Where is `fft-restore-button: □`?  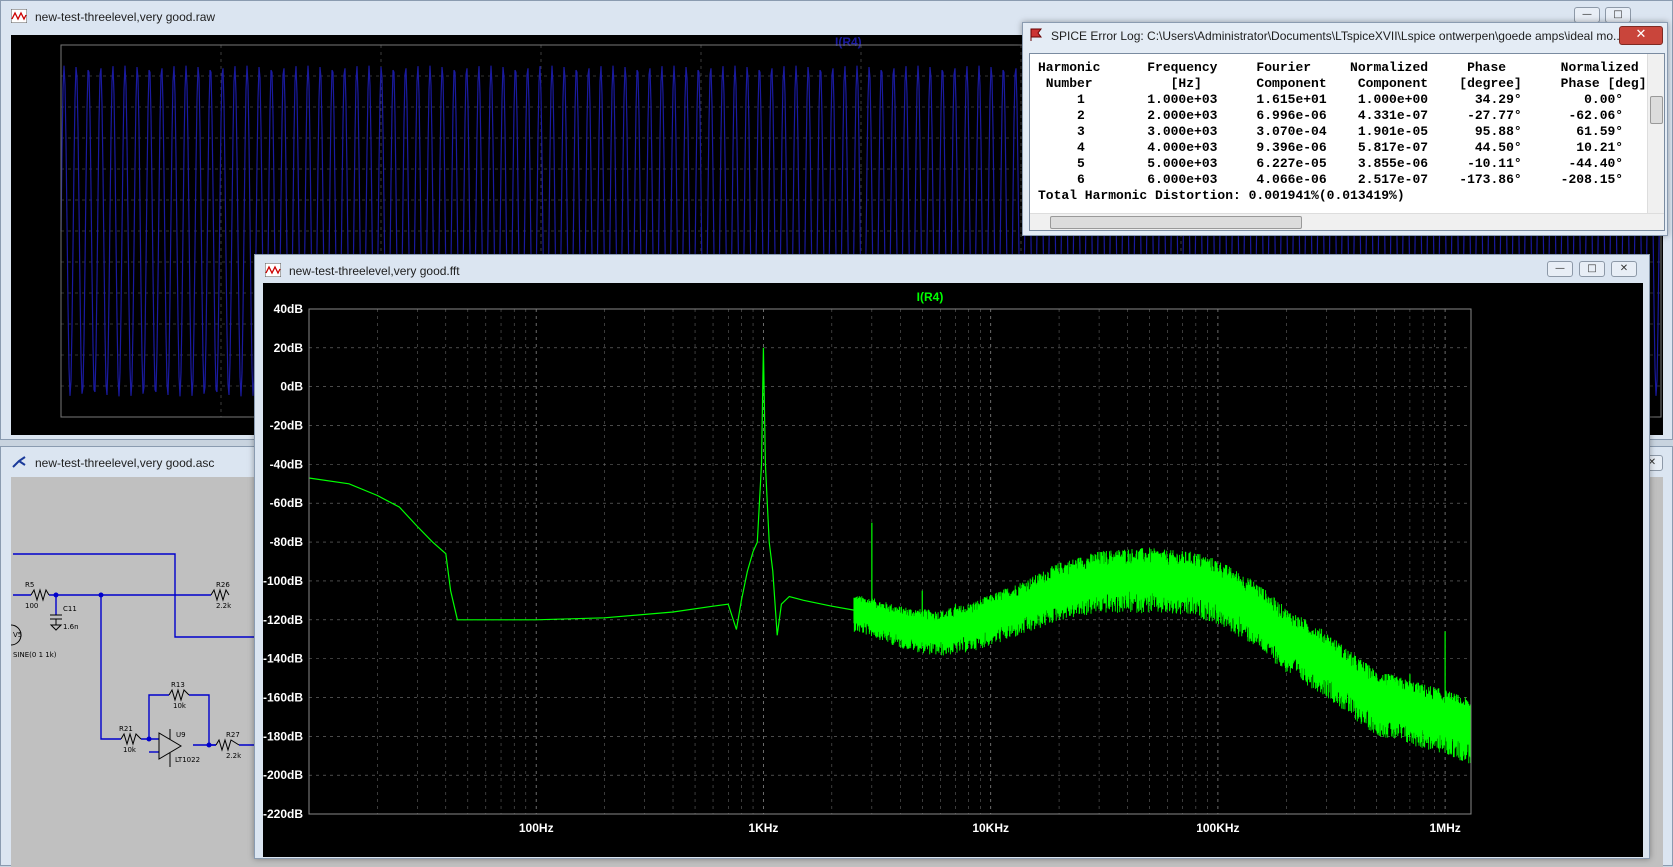
fft-restore-button: □ is located at coordinates (1592, 269).